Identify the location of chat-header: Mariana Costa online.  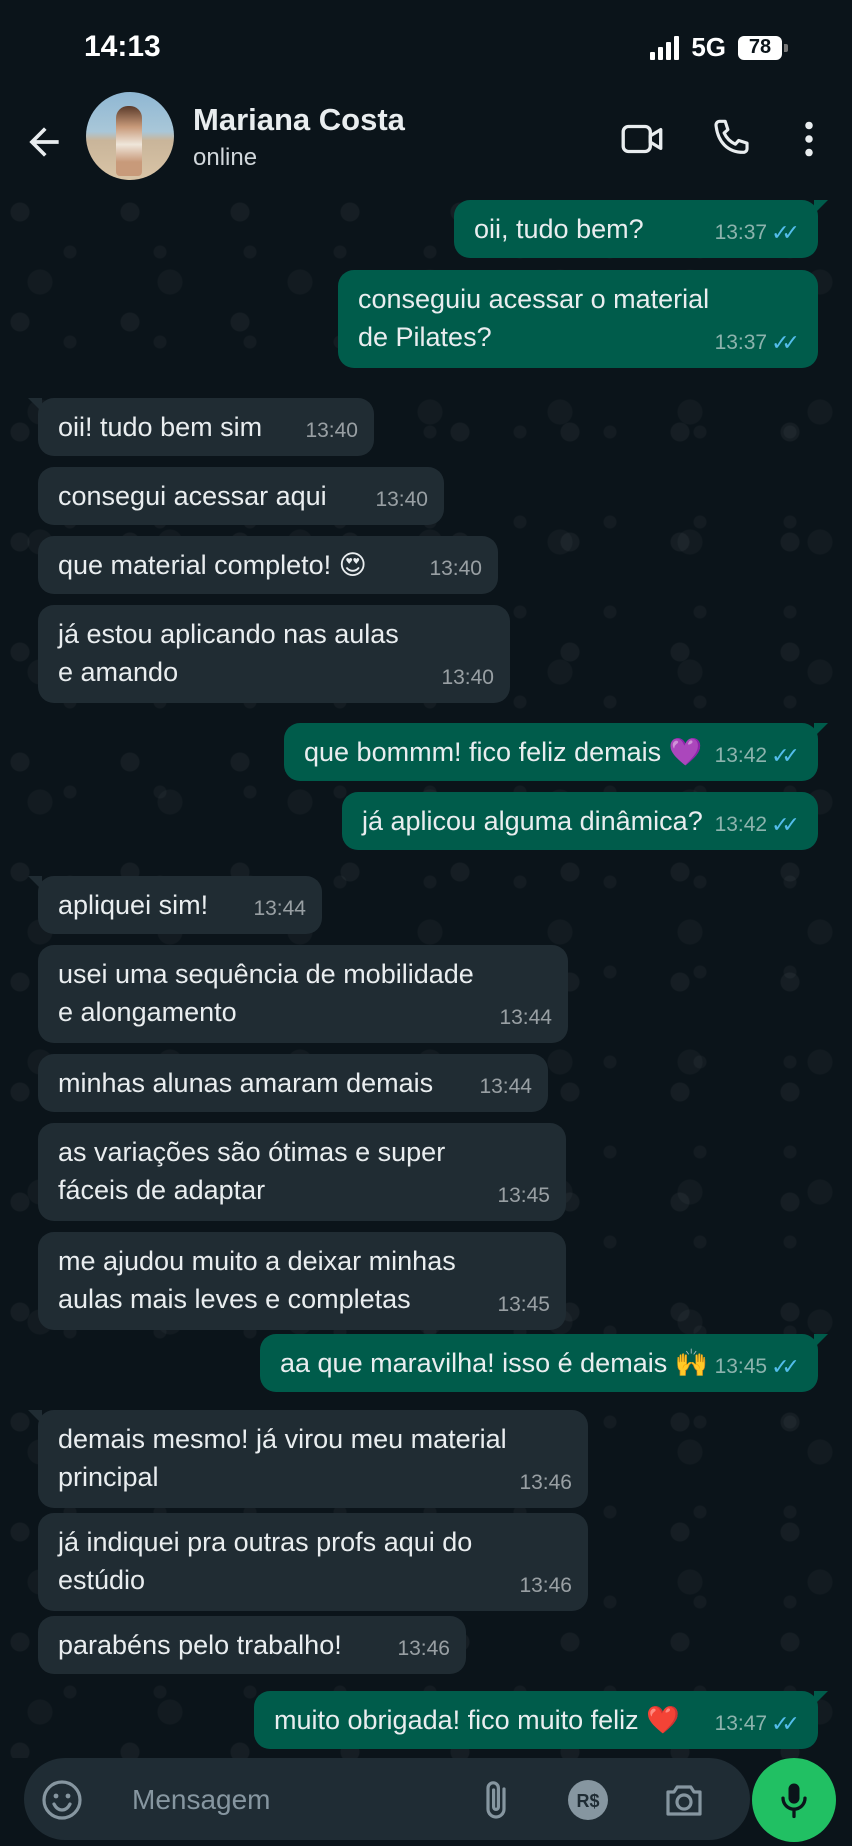
(426, 142).